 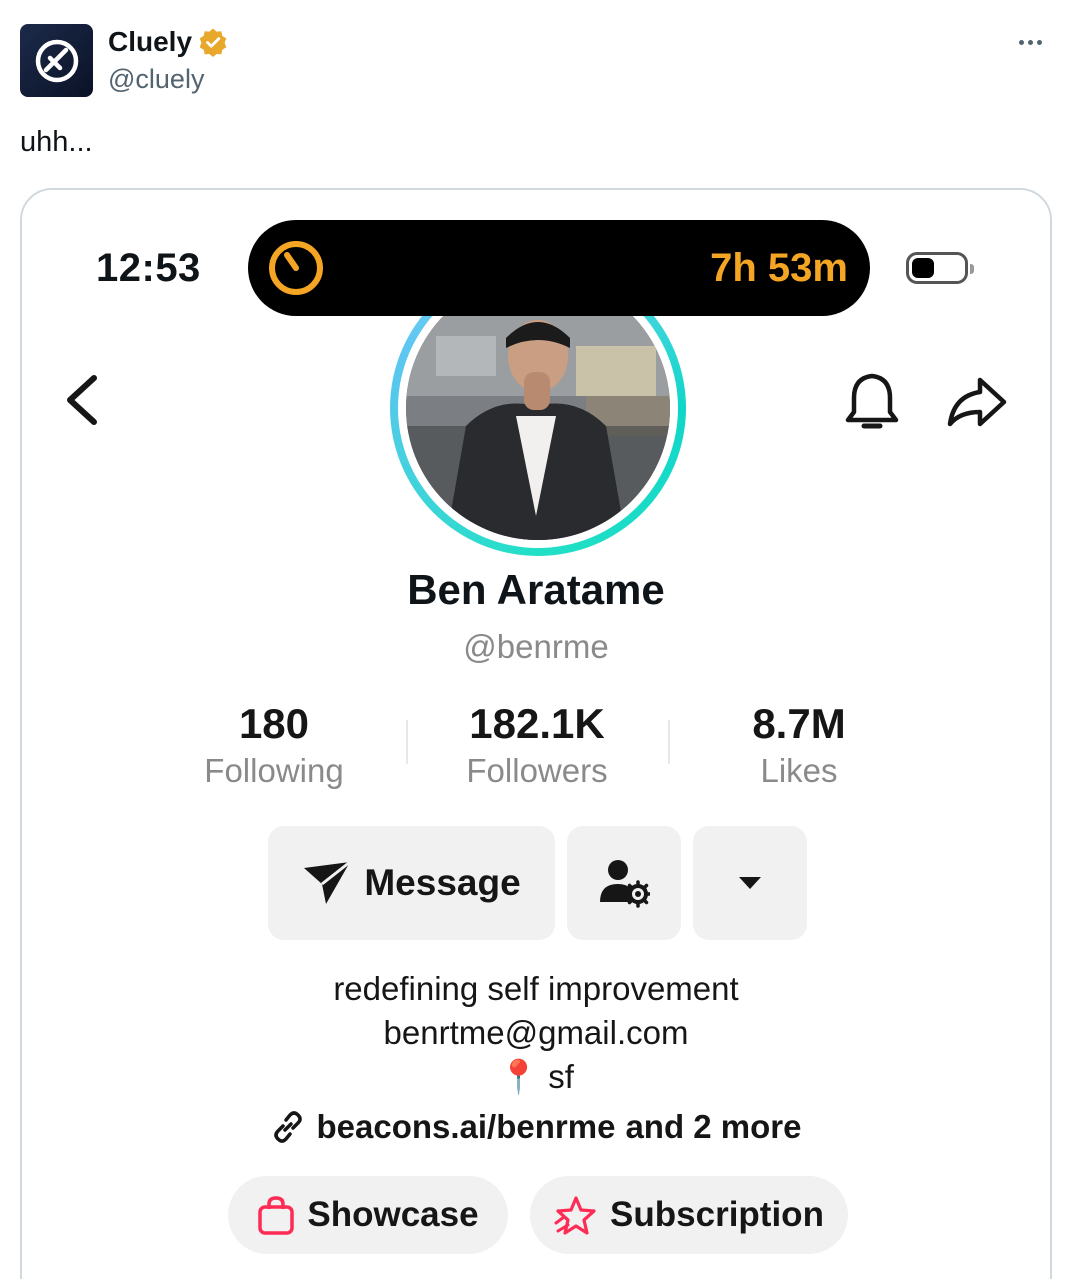 What do you see at coordinates (536, 1032) in the screenshot?
I see `bio-email: benrtme@gmail.com` at bounding box center [536, 1032].